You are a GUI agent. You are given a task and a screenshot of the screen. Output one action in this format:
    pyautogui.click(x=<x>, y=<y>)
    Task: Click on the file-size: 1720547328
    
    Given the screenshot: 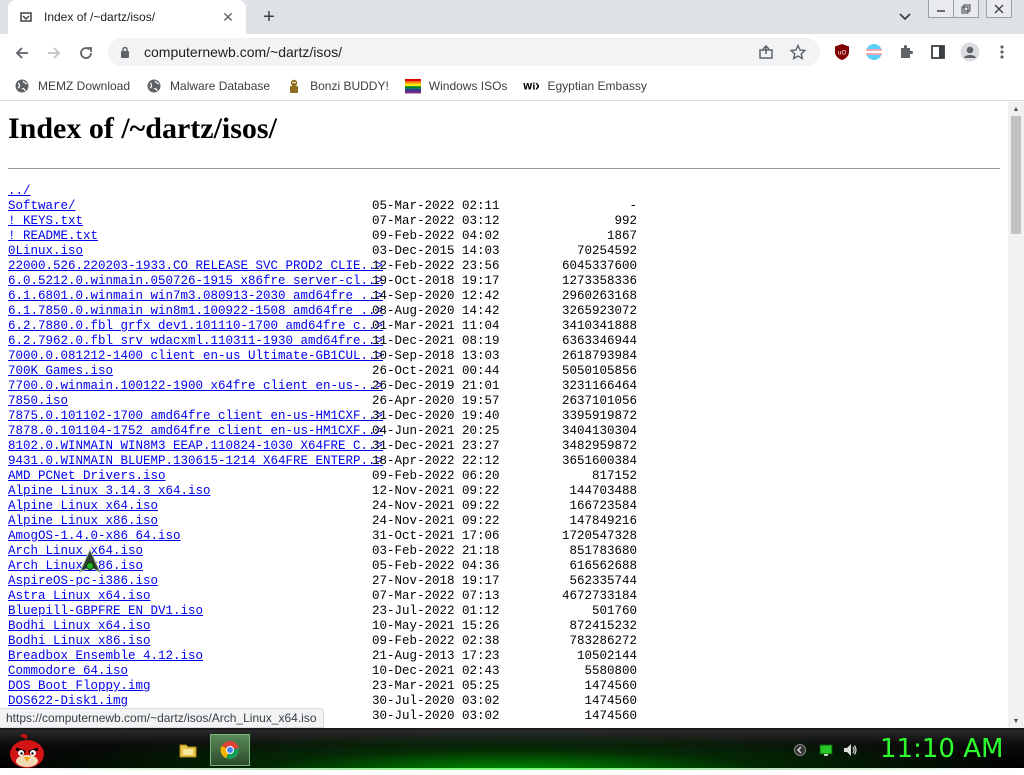 What is the action you would take?
    pyautogui.click(x=599, y=536)
    